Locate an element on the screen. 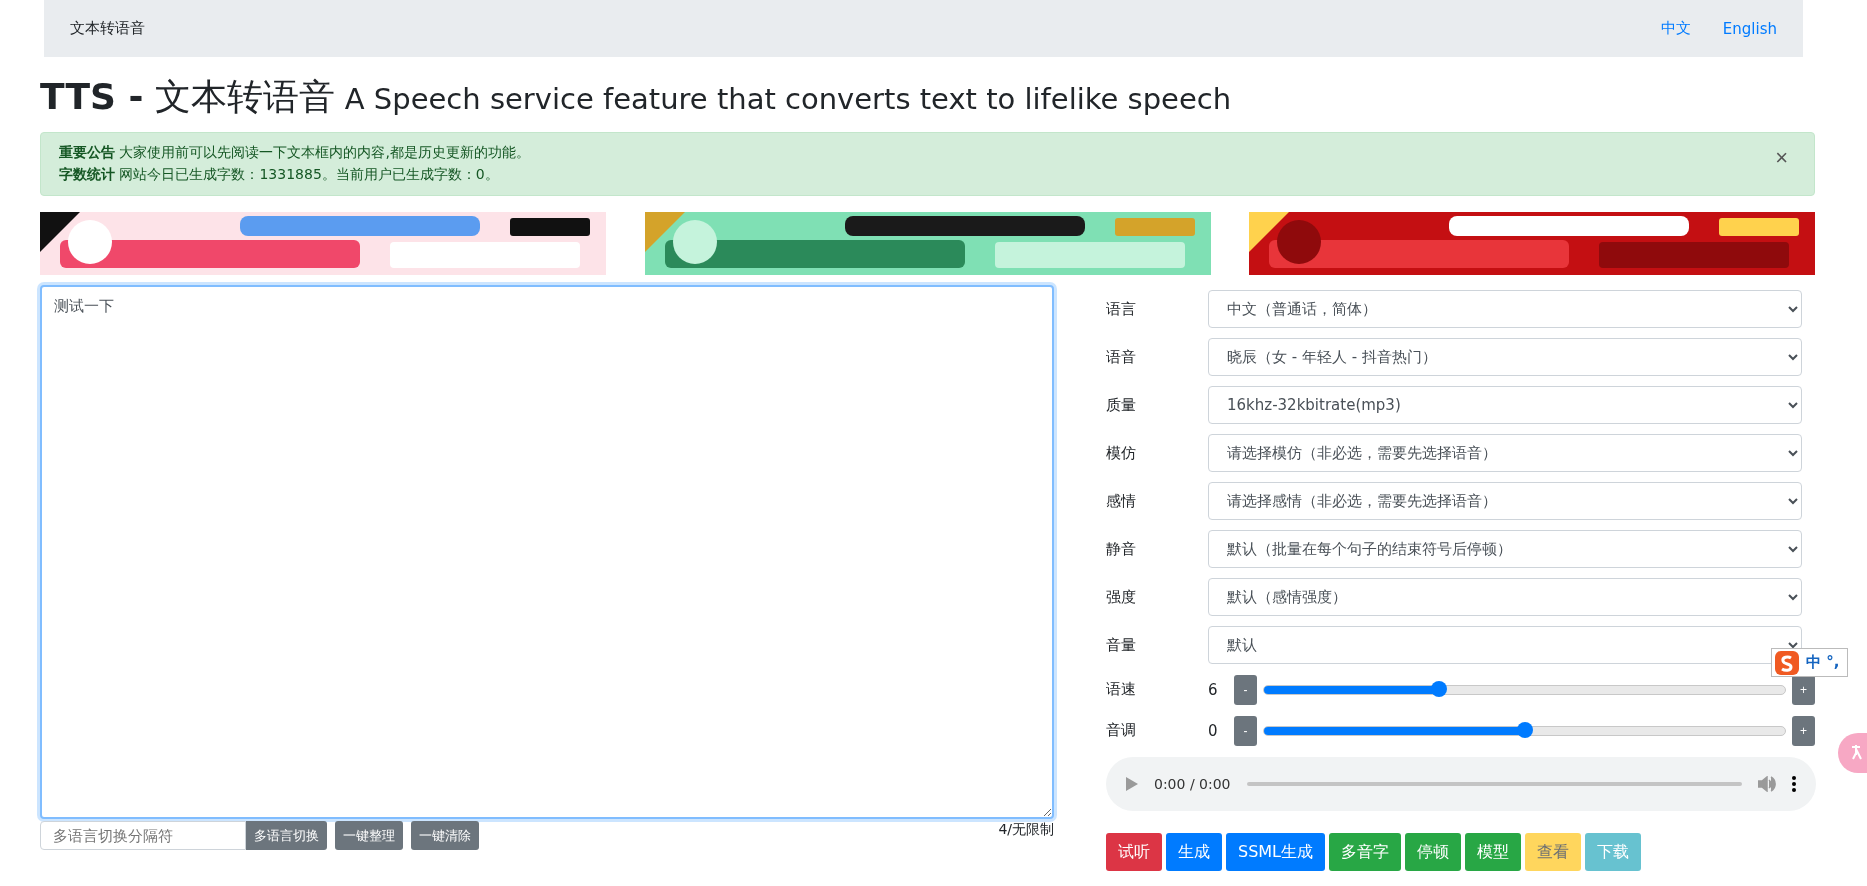  ime-toolbar: 中 °, is located at coordinates (1810, 662).